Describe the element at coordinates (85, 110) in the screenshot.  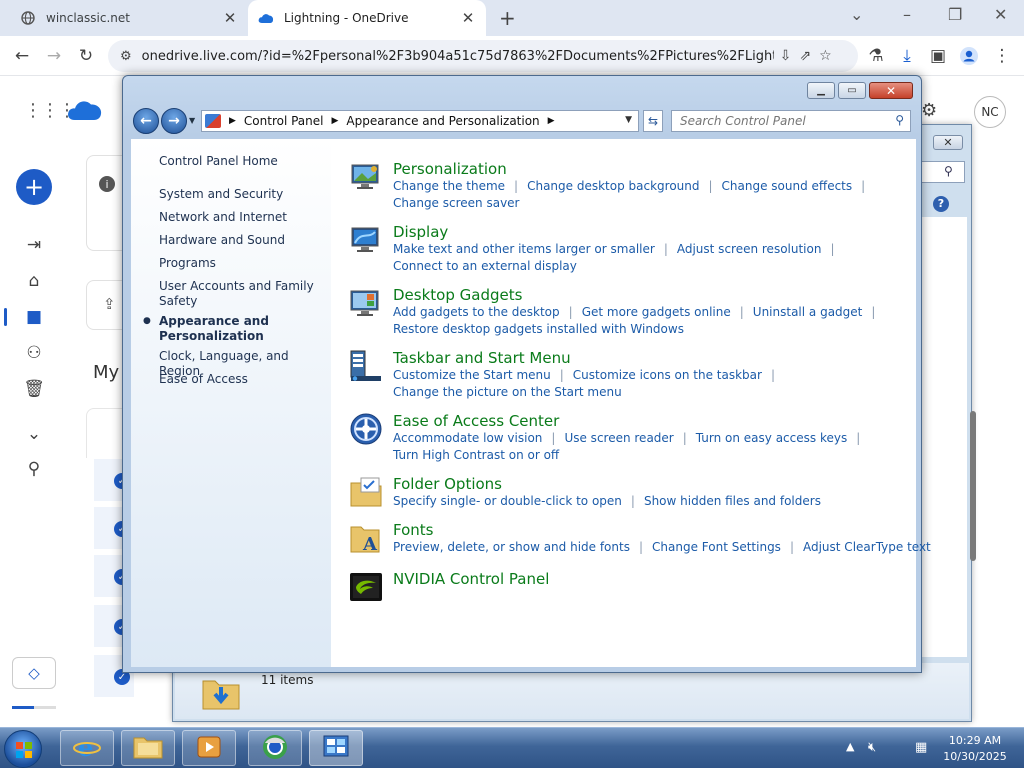
I see `onedrive-logo-icon` at that location.